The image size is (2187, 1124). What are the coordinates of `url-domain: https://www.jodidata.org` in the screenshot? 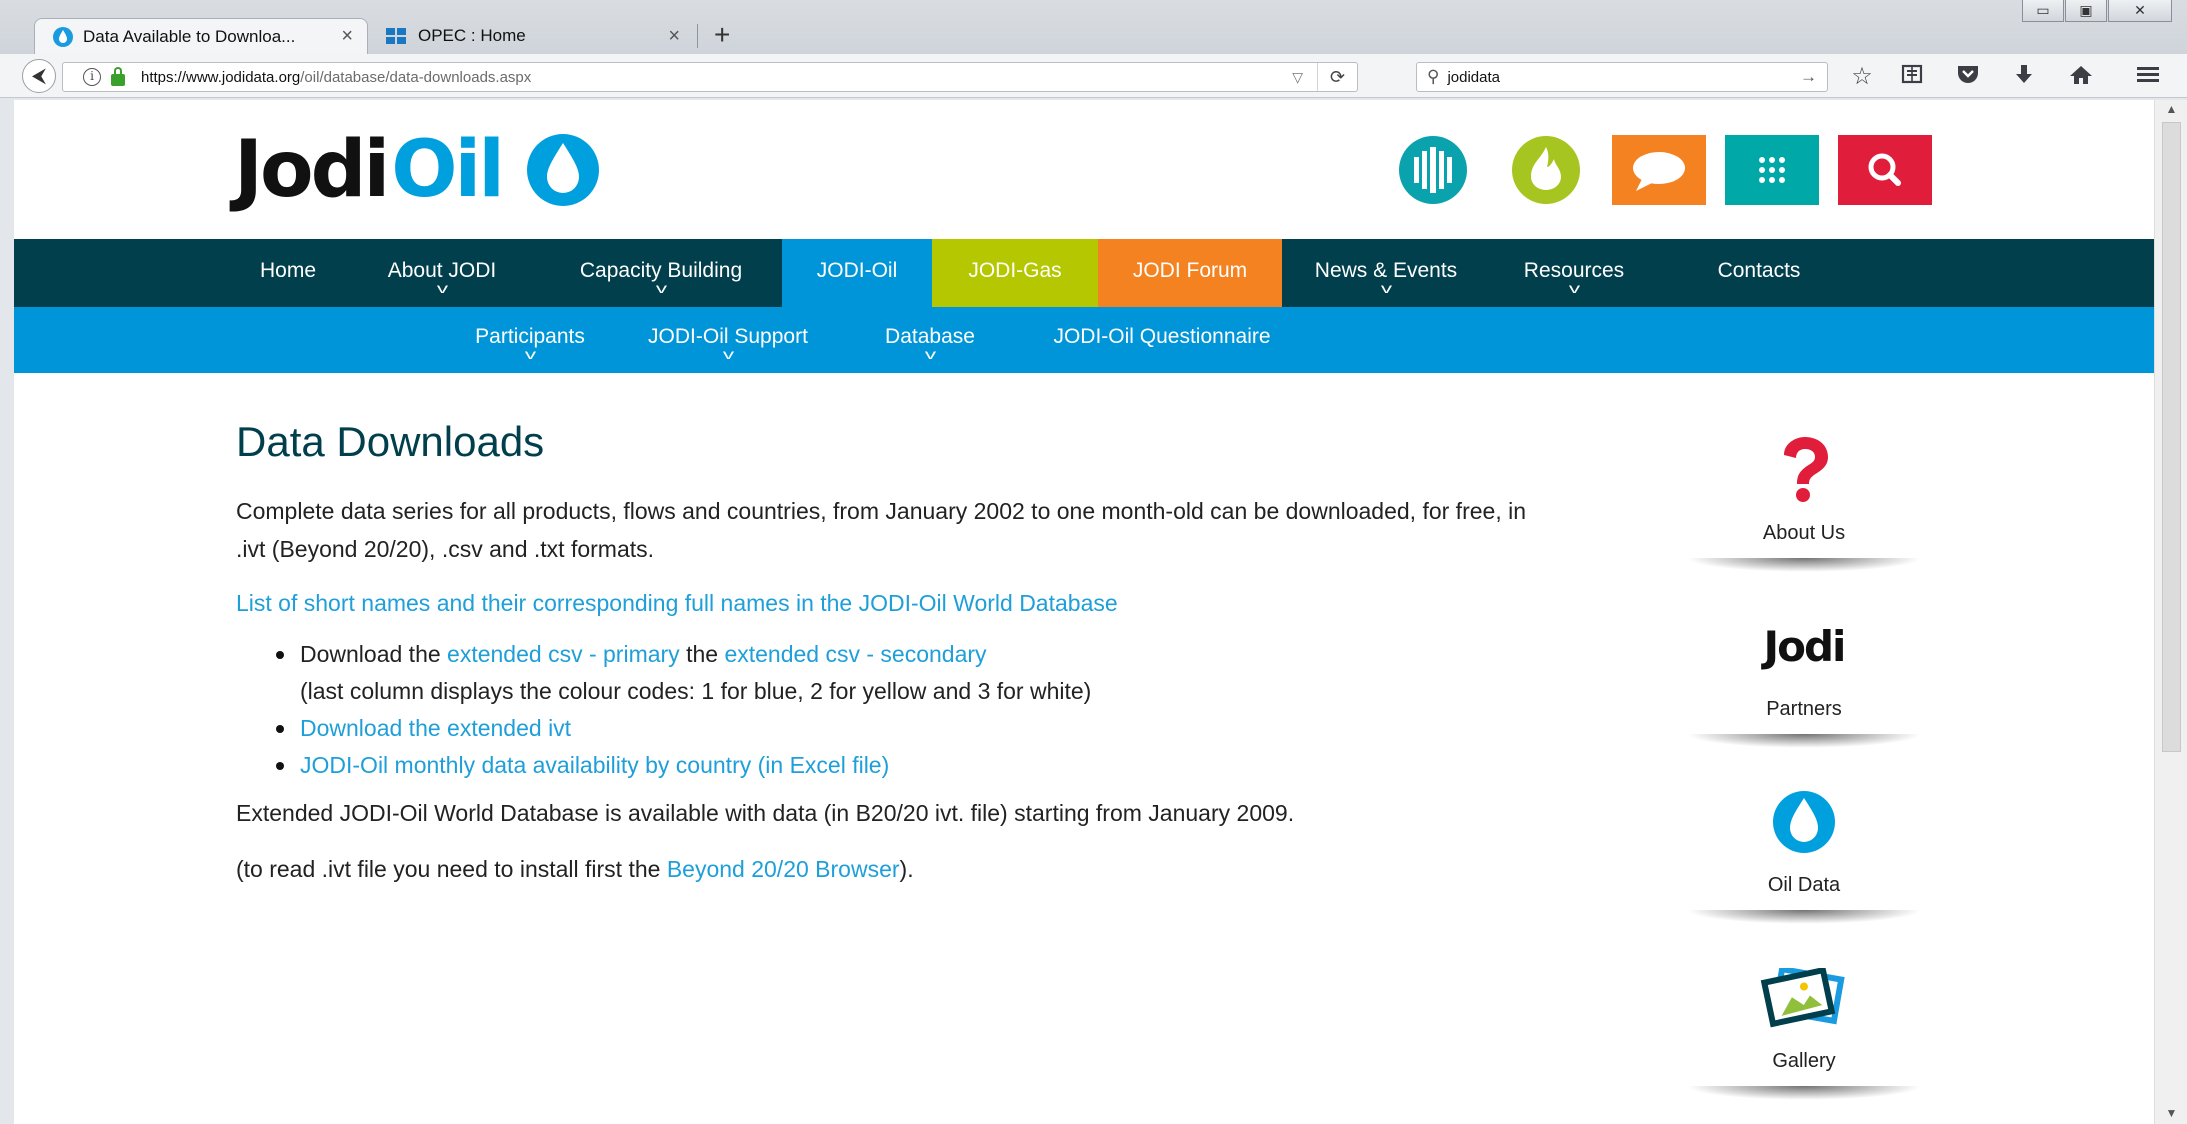 It's located at (221, 77).